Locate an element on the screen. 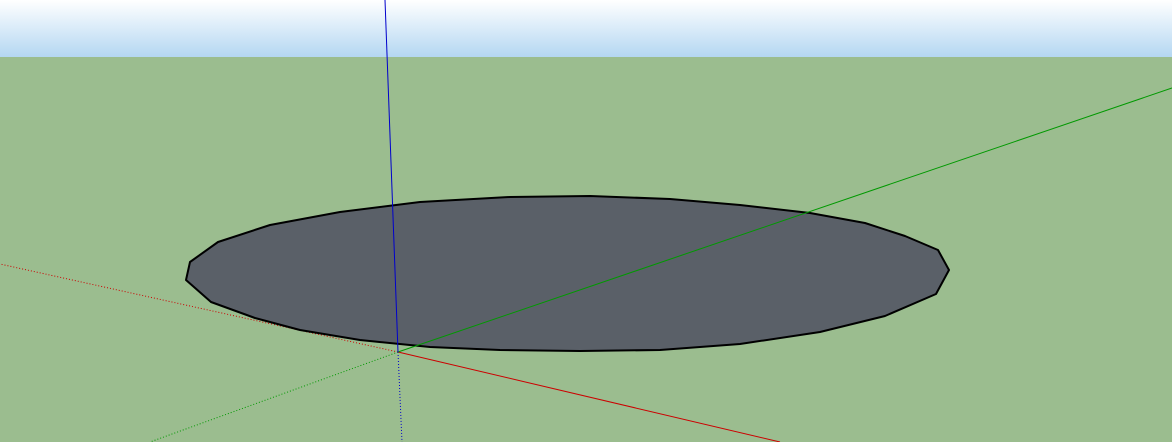 This screenshot has height=442, width=1172. red-axis is located at coordinates (589, 396).